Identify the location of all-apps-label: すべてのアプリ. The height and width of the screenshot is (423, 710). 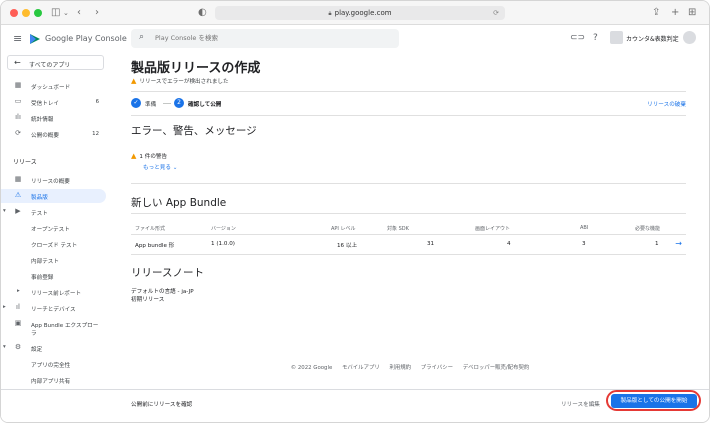
(50, 65).